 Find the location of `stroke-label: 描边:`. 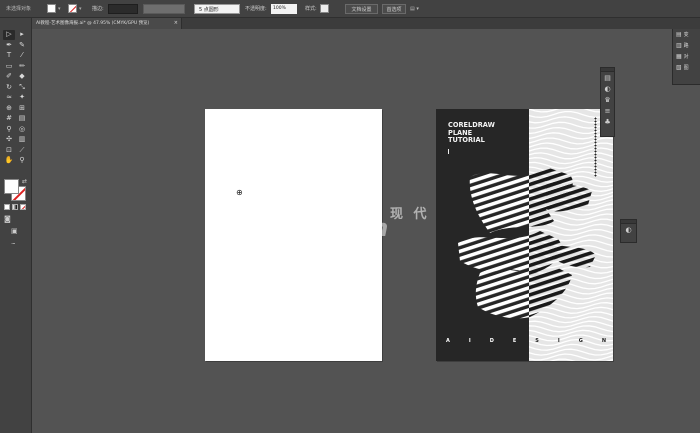

stroke-label: 描边: is located at coordinates (98, 9).